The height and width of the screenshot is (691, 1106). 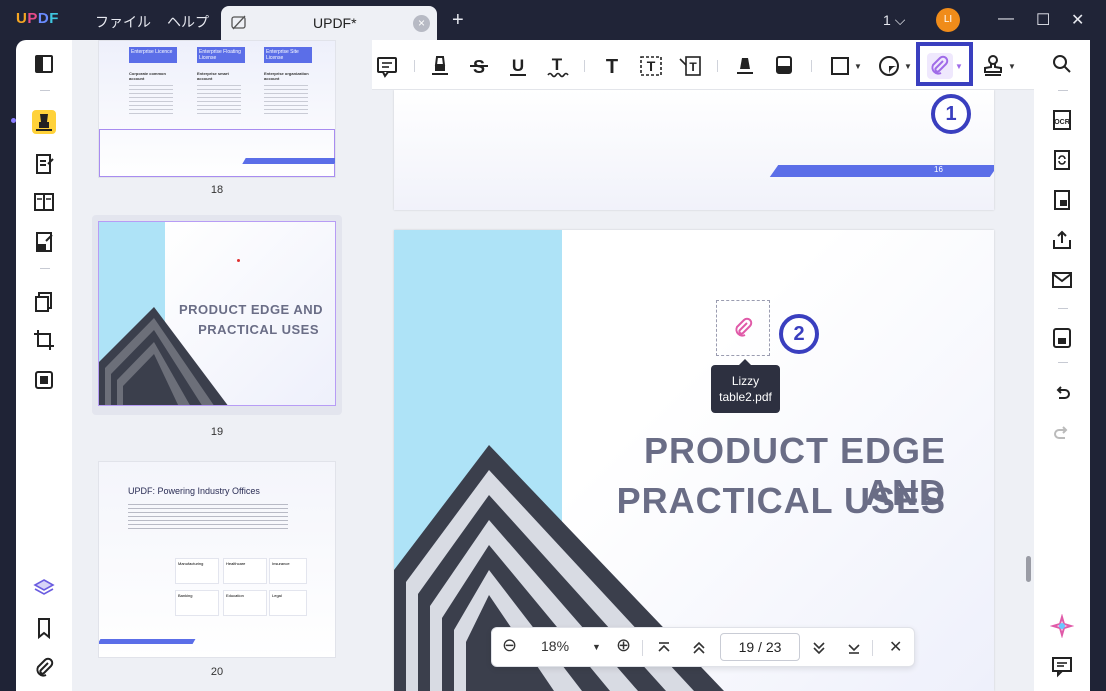 What do you see at coordinates (44, 202) in the screenshot?
I see `page-layout-icon` at bounding box center [44, 202].